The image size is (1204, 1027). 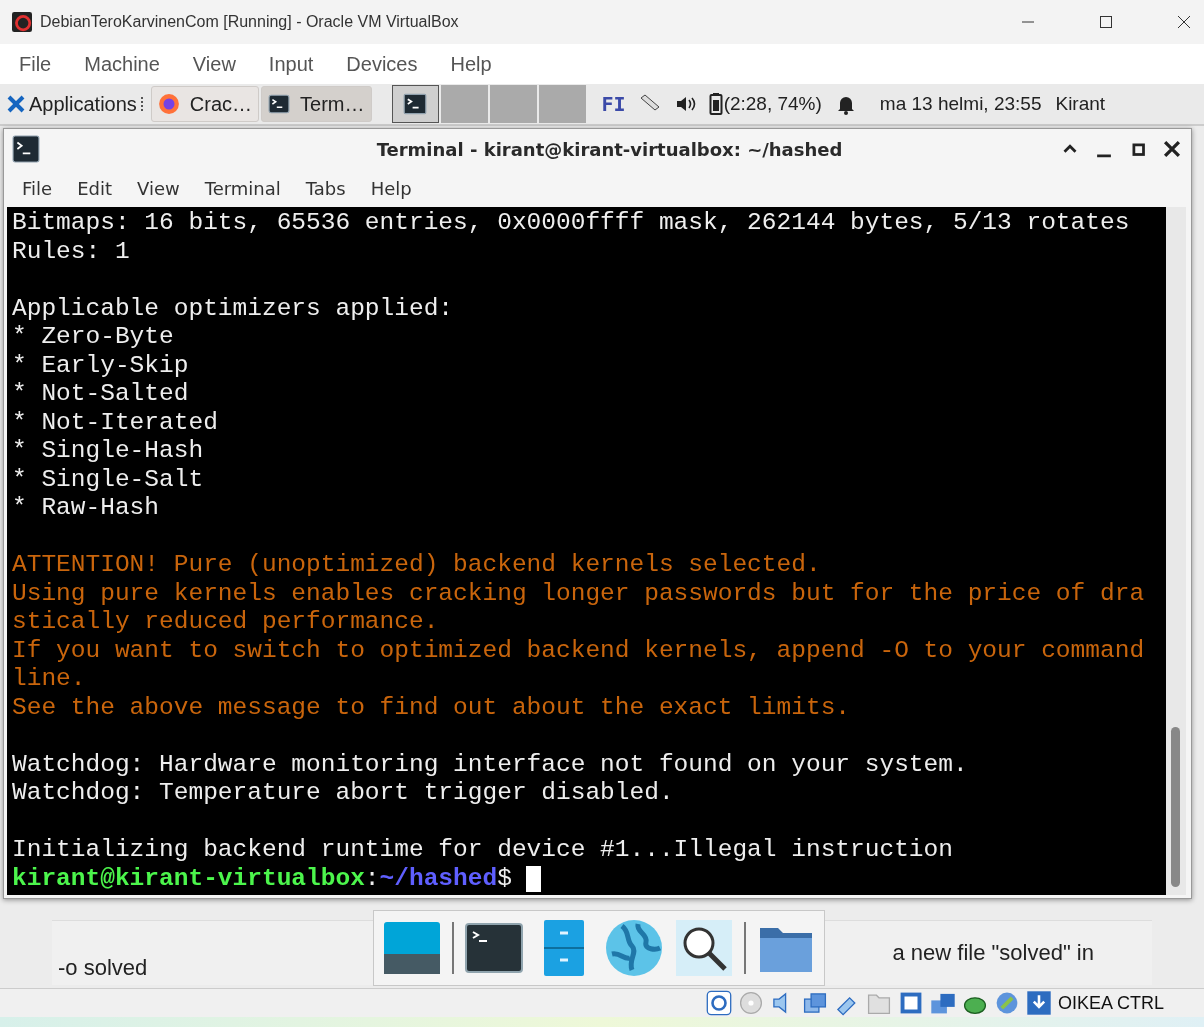 What do you see at coordinates (71, 104) in the screenshot?
I see `applications-menu: Applications` at bounding box center [71, 104].